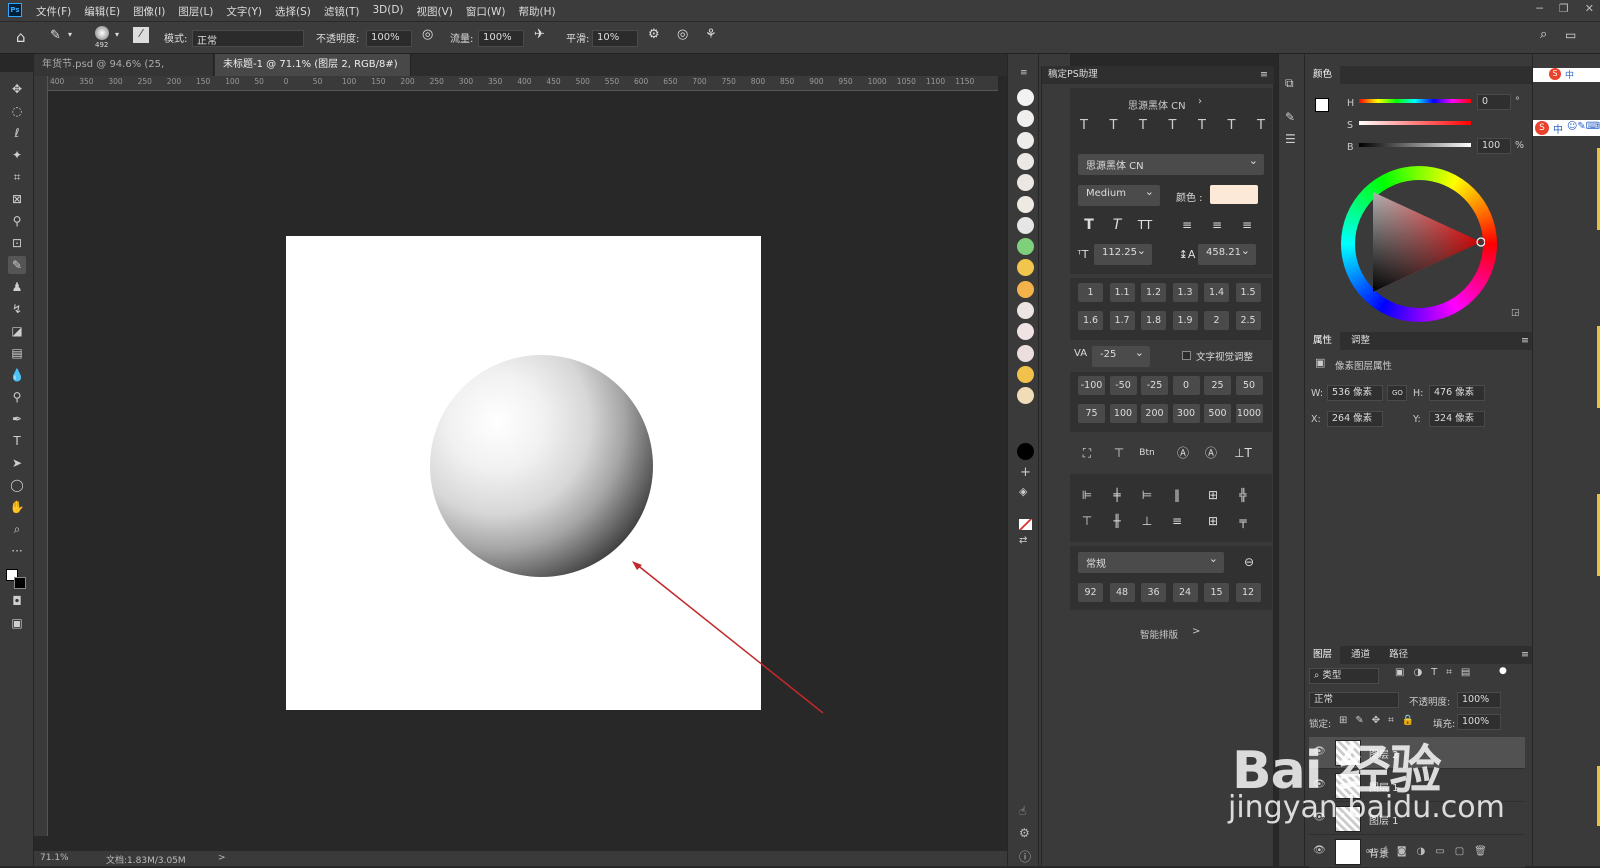 The image size is (1600, 868). Describe the element at coordinates (1217, 413) in the screenshot. I see `tr-option-button: 500` at that location.